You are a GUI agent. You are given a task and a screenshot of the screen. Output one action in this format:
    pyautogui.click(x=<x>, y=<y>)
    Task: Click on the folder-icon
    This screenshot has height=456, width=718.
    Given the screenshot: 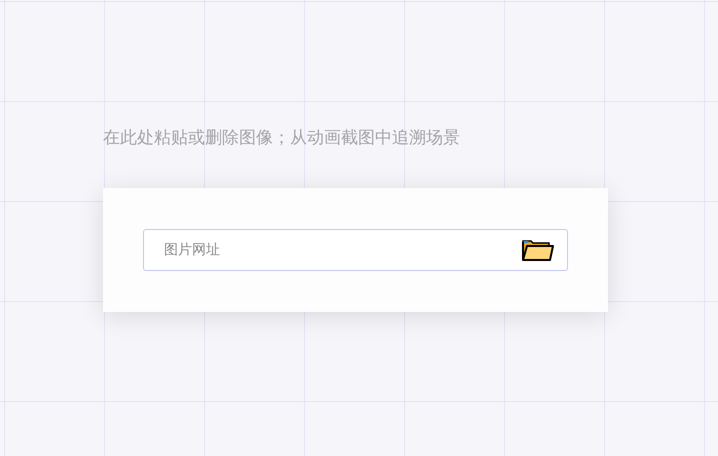 What is the action you would take?
    pyautogui.click(x=538, y=250)
    